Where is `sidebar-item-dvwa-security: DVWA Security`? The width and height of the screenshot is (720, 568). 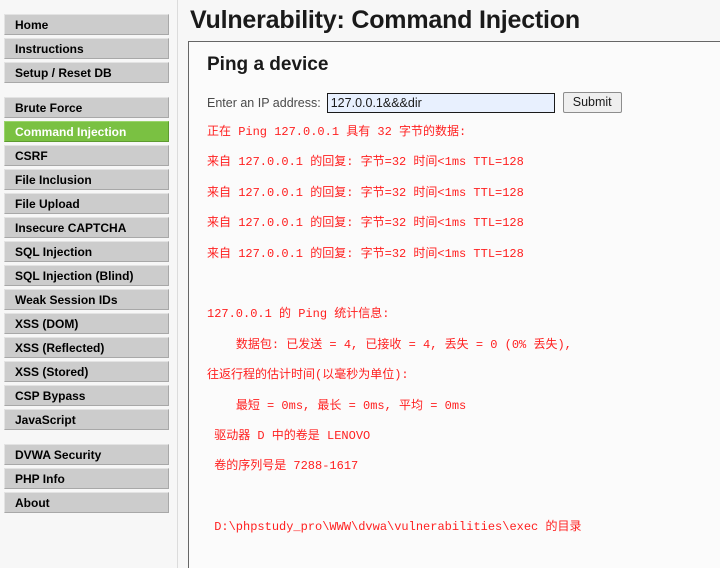 sidebar-item-dvwa-security: DVWA Security is located at coordinates (86, 454).